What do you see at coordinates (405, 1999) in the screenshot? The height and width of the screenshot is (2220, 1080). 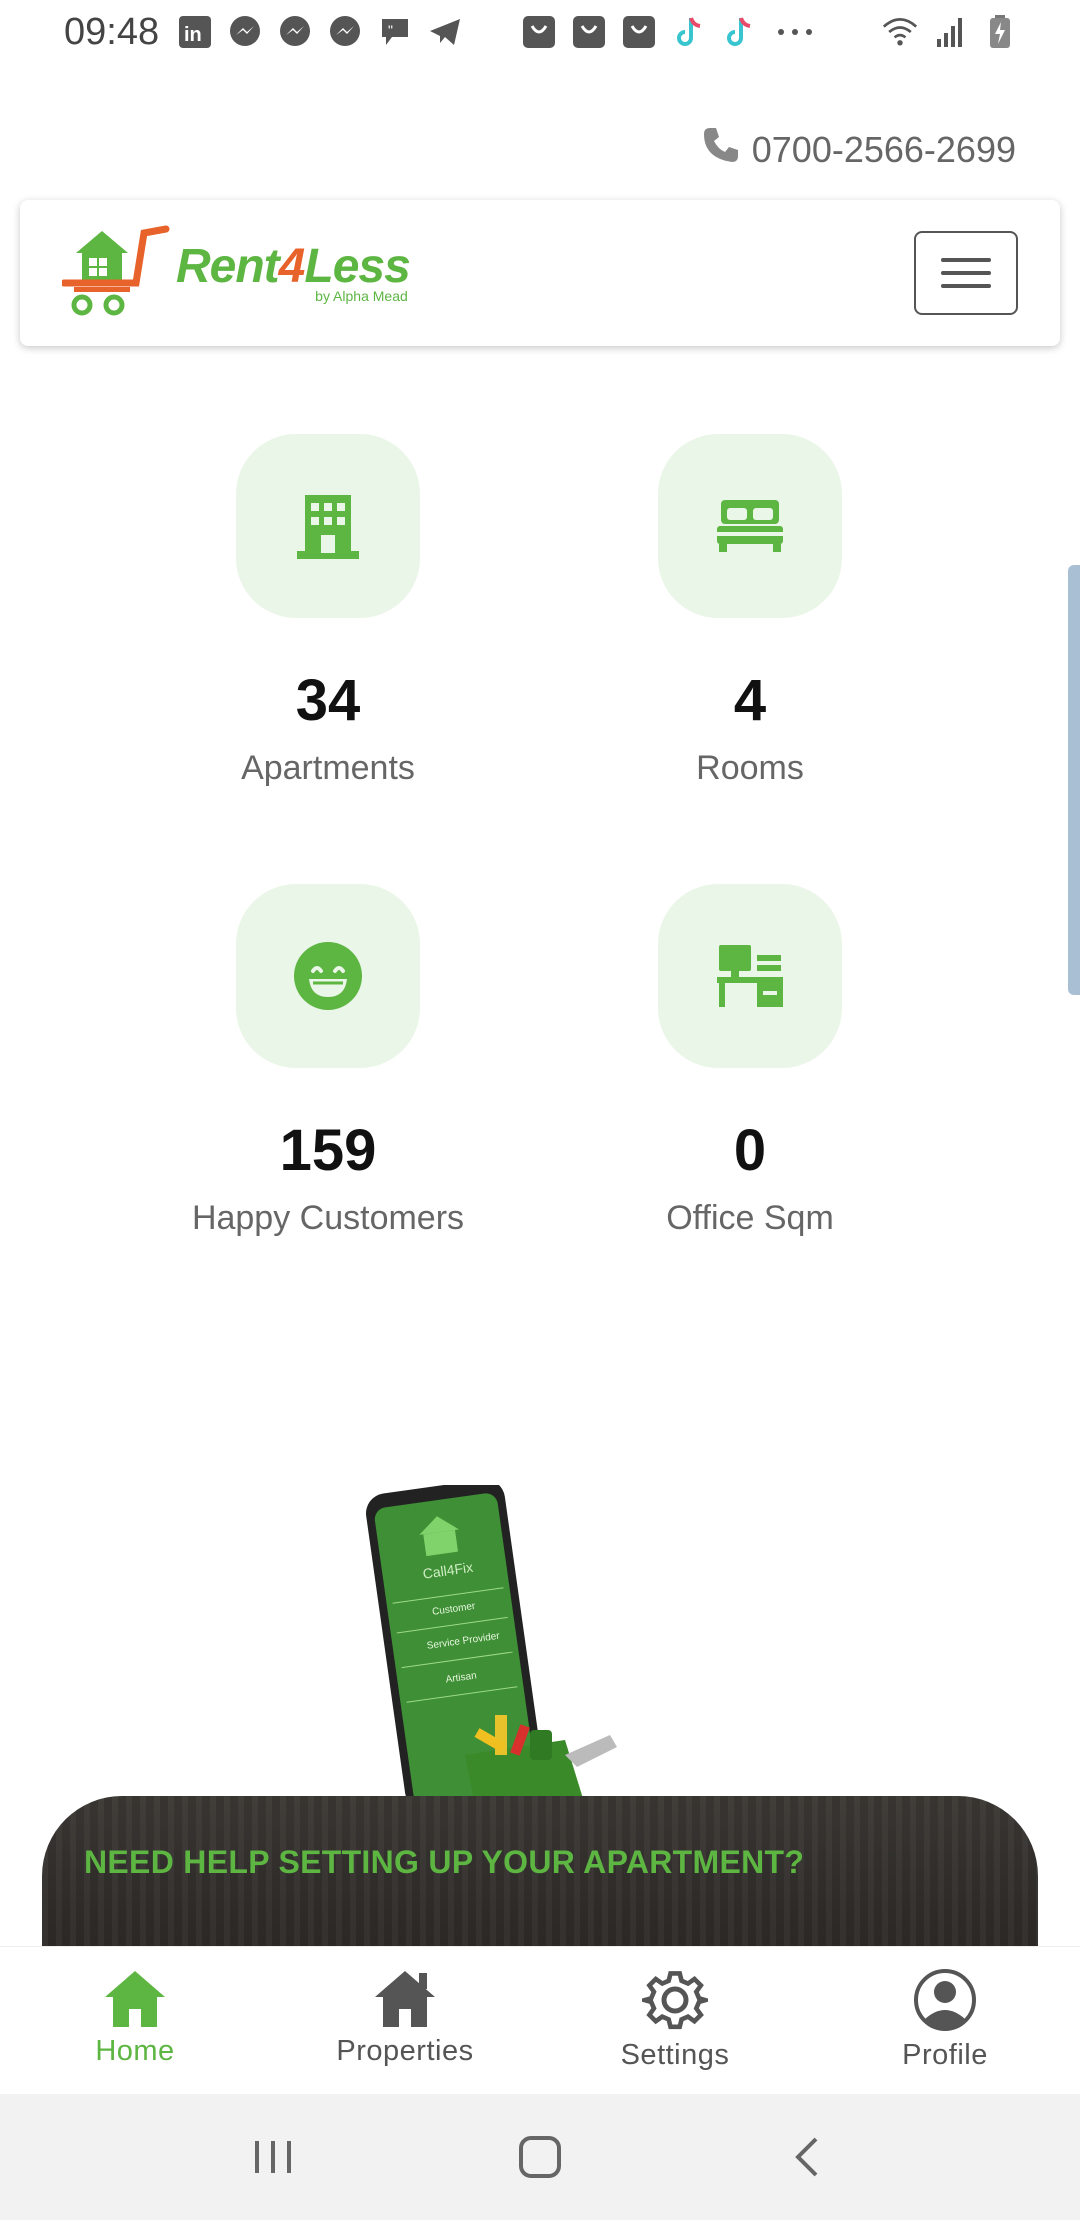 I see `properties-icon` at bounding box center [405, 1999].